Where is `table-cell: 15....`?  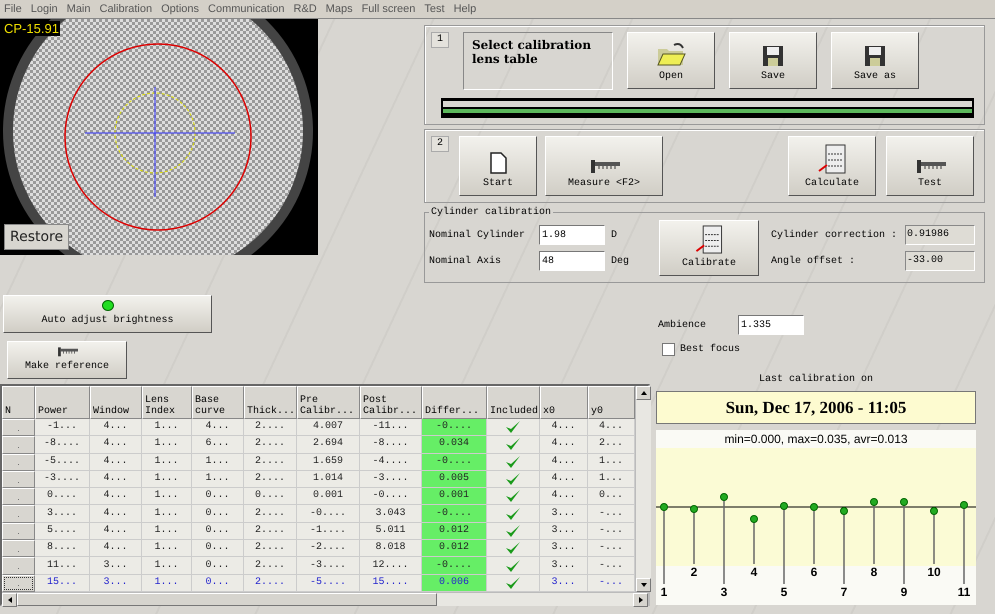 table-cell: 15.... is located at coordinates (391, 583).